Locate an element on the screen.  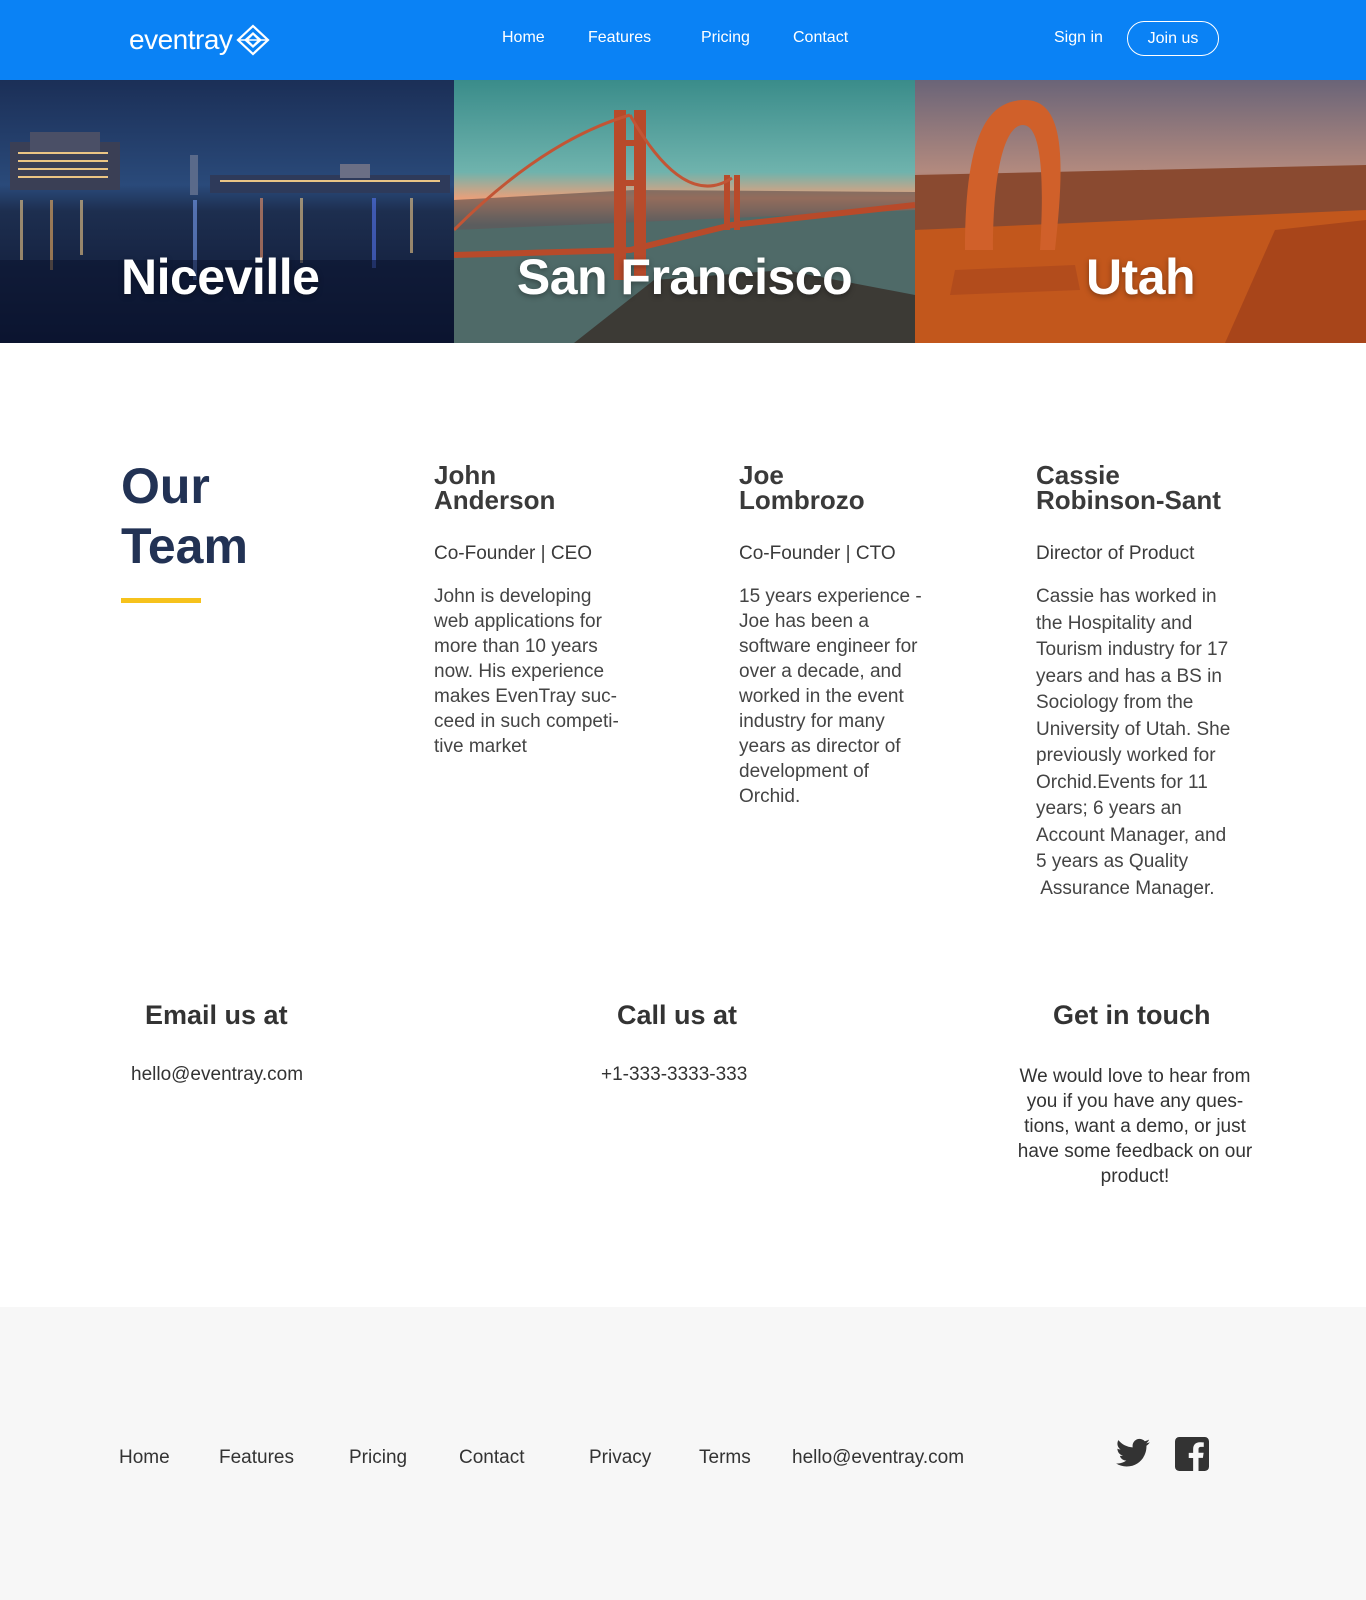
contact-email-link: hello@eventray.com is located at coordinates (217, 1075).